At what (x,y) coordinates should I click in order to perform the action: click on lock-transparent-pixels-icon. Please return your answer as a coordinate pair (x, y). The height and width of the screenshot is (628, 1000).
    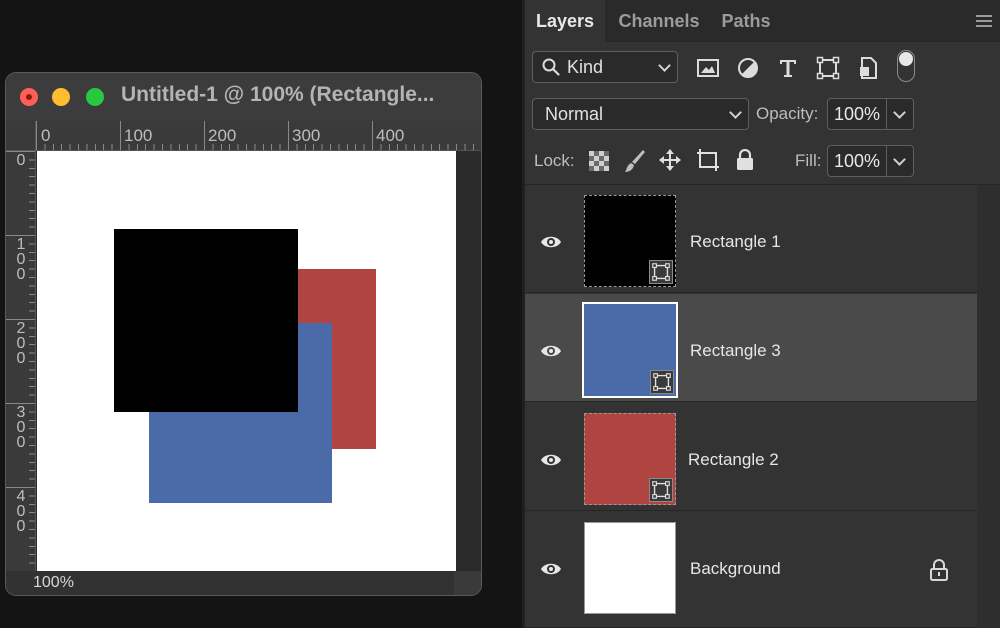
    Looking at the image, I should click on (599, 161).